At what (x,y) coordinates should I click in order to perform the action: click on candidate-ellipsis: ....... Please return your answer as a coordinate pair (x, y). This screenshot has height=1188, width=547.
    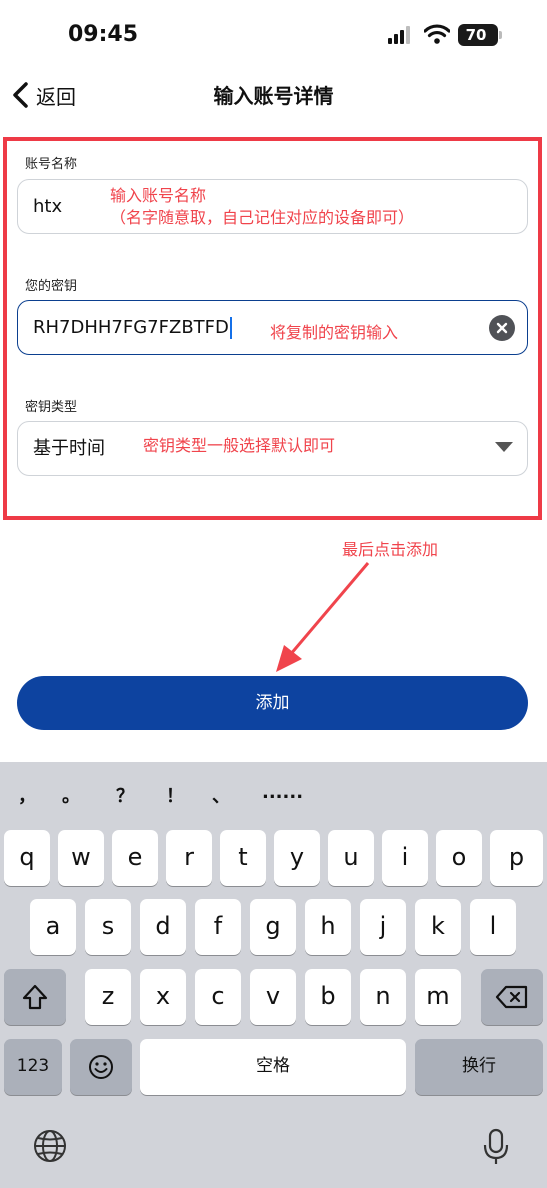
    Looking at the image, I should click on (282, 792).